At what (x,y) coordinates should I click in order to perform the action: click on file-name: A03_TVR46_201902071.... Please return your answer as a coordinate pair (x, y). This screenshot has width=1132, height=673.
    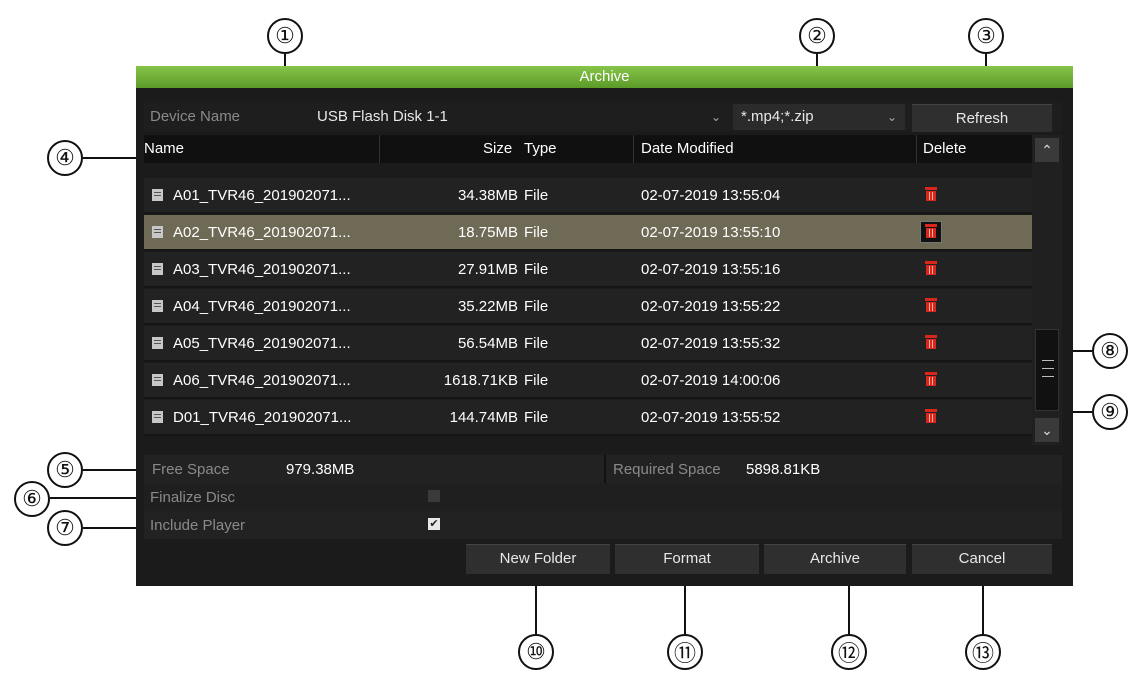
    Looking at the image, I should click on (262, 269).